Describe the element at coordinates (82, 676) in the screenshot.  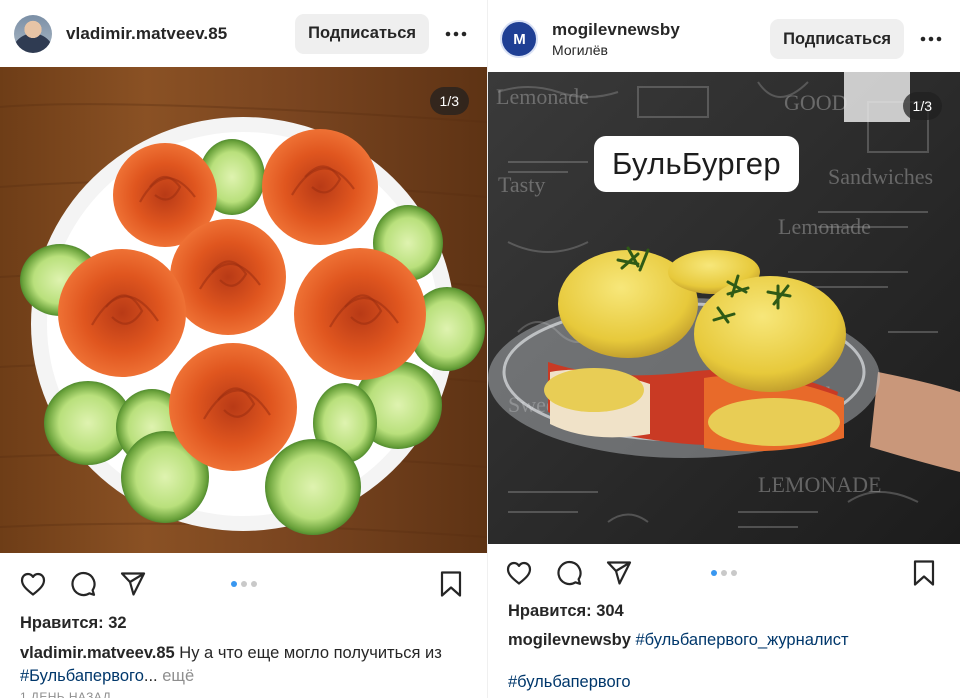
I see `caption-hashtag: #Бульбапервого` at that location.